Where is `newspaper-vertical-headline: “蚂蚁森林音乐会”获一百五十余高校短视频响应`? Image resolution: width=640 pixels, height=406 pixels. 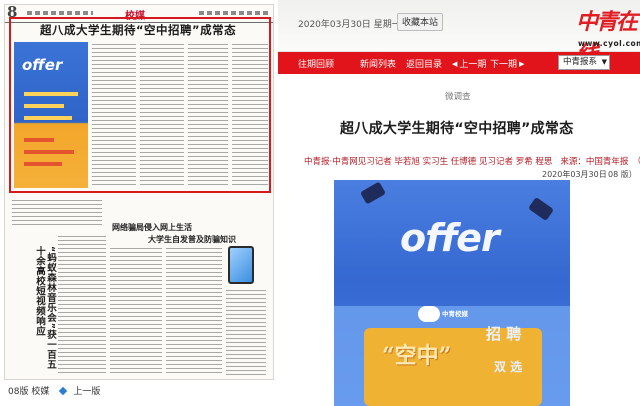
newspaper-vertical-headline: “蚂蚁森林音乐会”获一百五十余高校短视频响应 is located at coordinates (42, 312).